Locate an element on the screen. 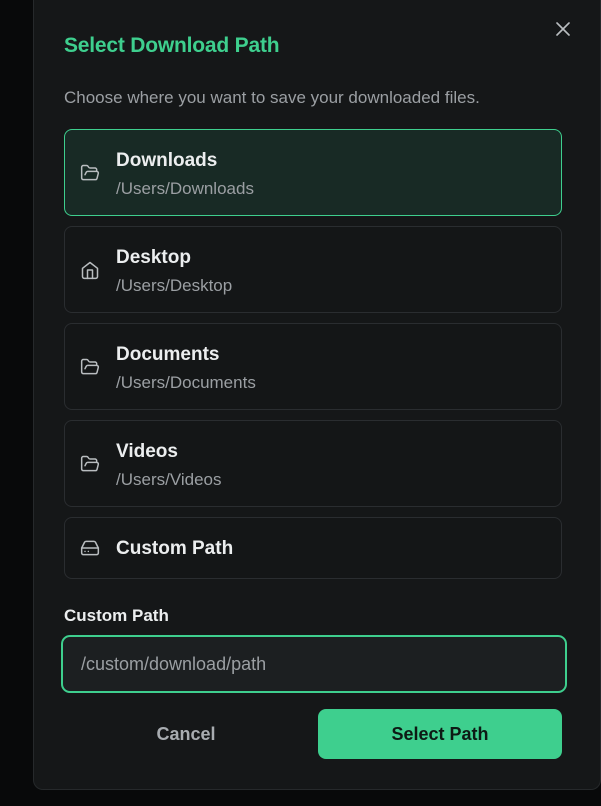  option-name: Downloads is located at coordinates (167, 160).